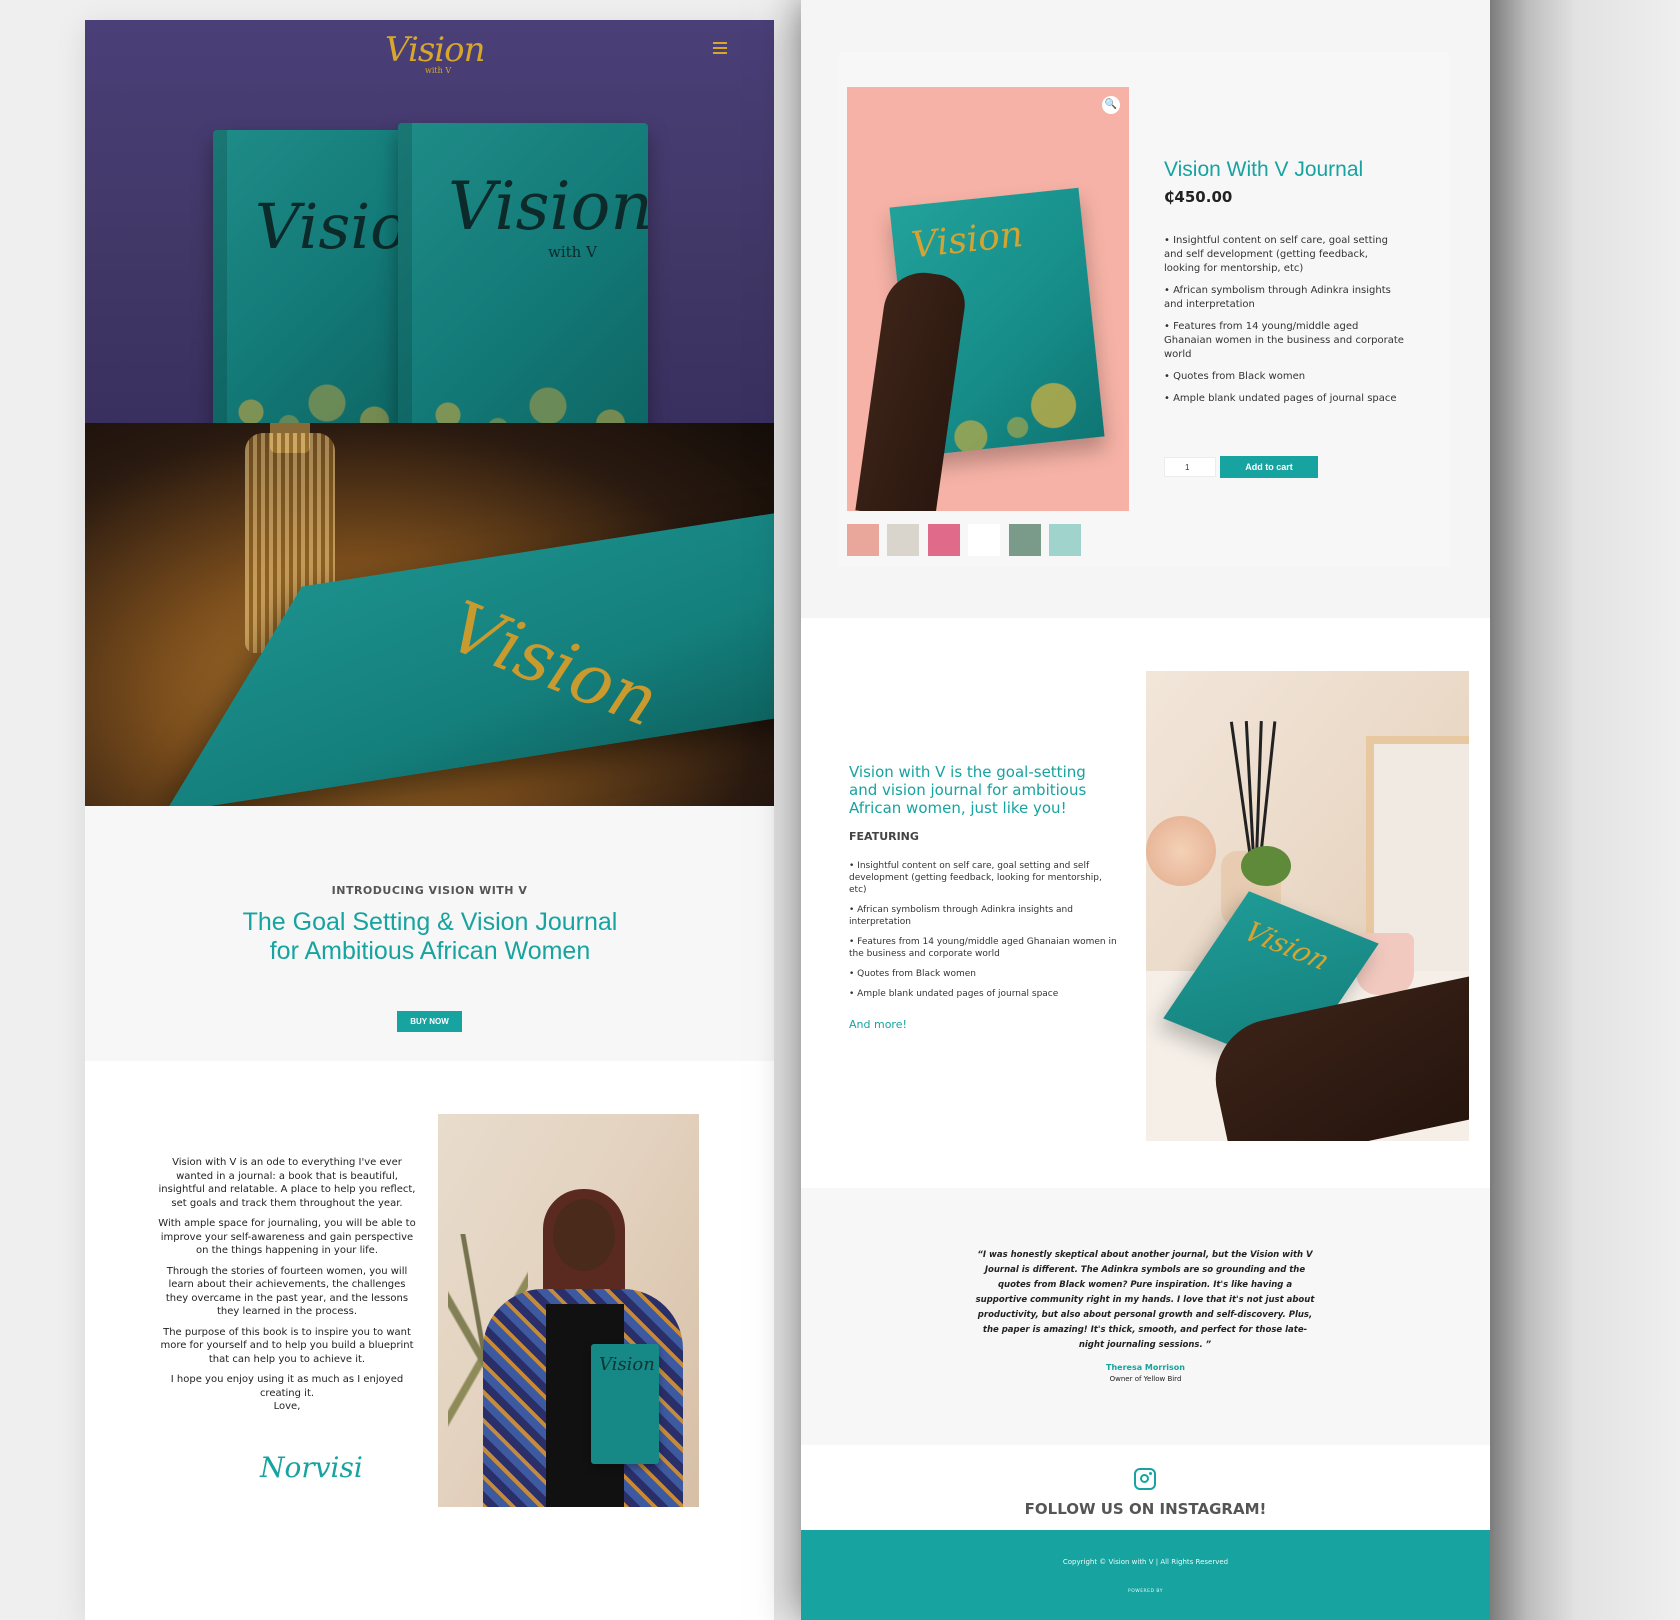  I want to click on sign-off: Love,, so click(287, 1406).